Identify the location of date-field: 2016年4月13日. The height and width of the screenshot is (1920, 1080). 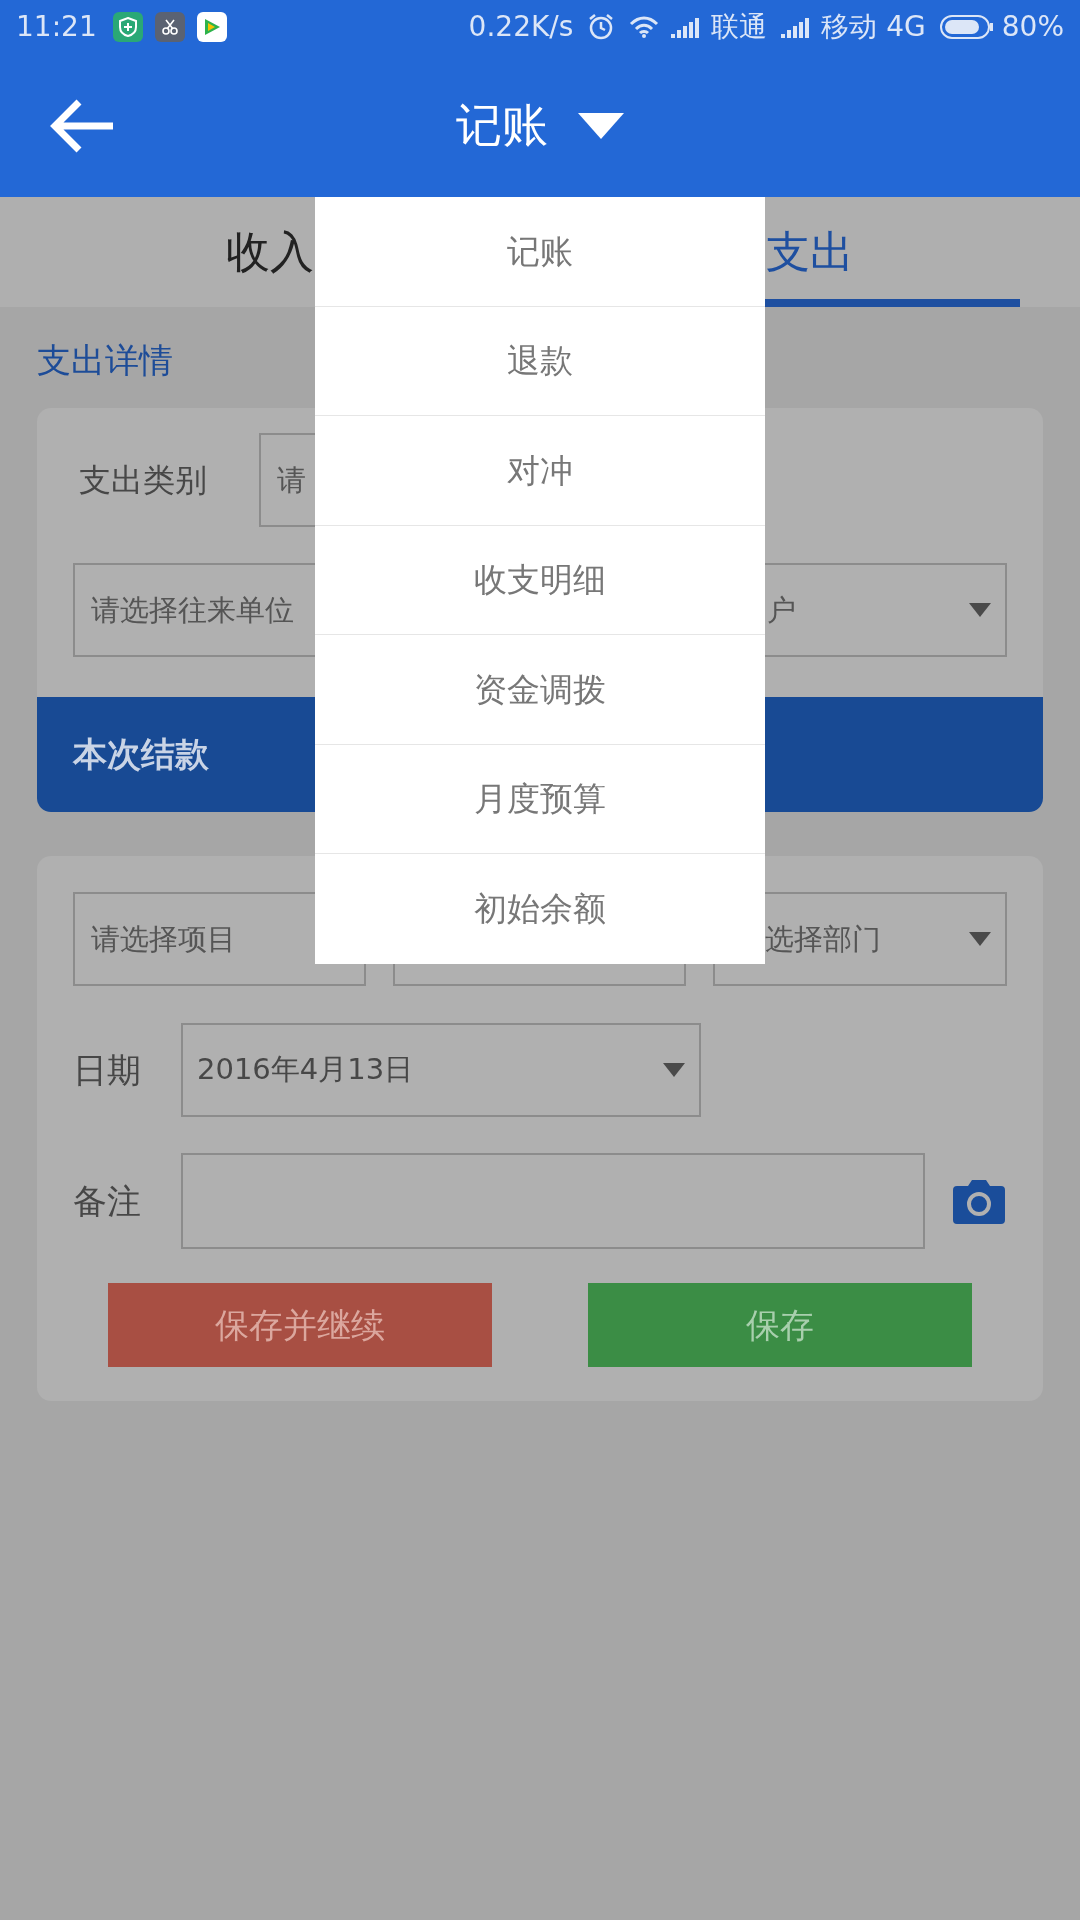
(441, 1070).